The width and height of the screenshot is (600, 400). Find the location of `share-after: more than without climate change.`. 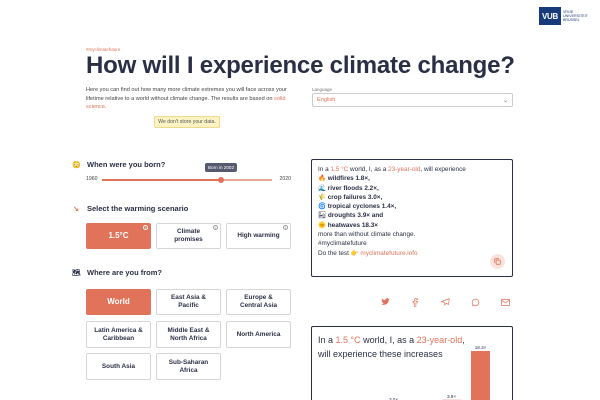

share-after: more than without climate change. is located at coordinates (367, 235).